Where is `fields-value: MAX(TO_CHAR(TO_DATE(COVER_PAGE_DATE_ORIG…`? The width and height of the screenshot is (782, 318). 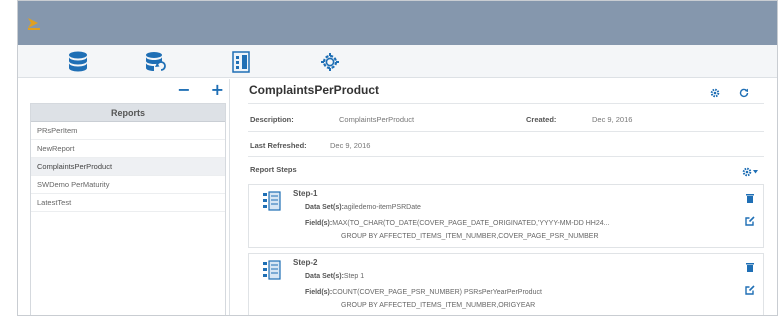 fields-value: MAX(TO_CHAR(TO_DATE(COVER_PAGE_DATE_ORIG… is located at coordinates (471, 223).